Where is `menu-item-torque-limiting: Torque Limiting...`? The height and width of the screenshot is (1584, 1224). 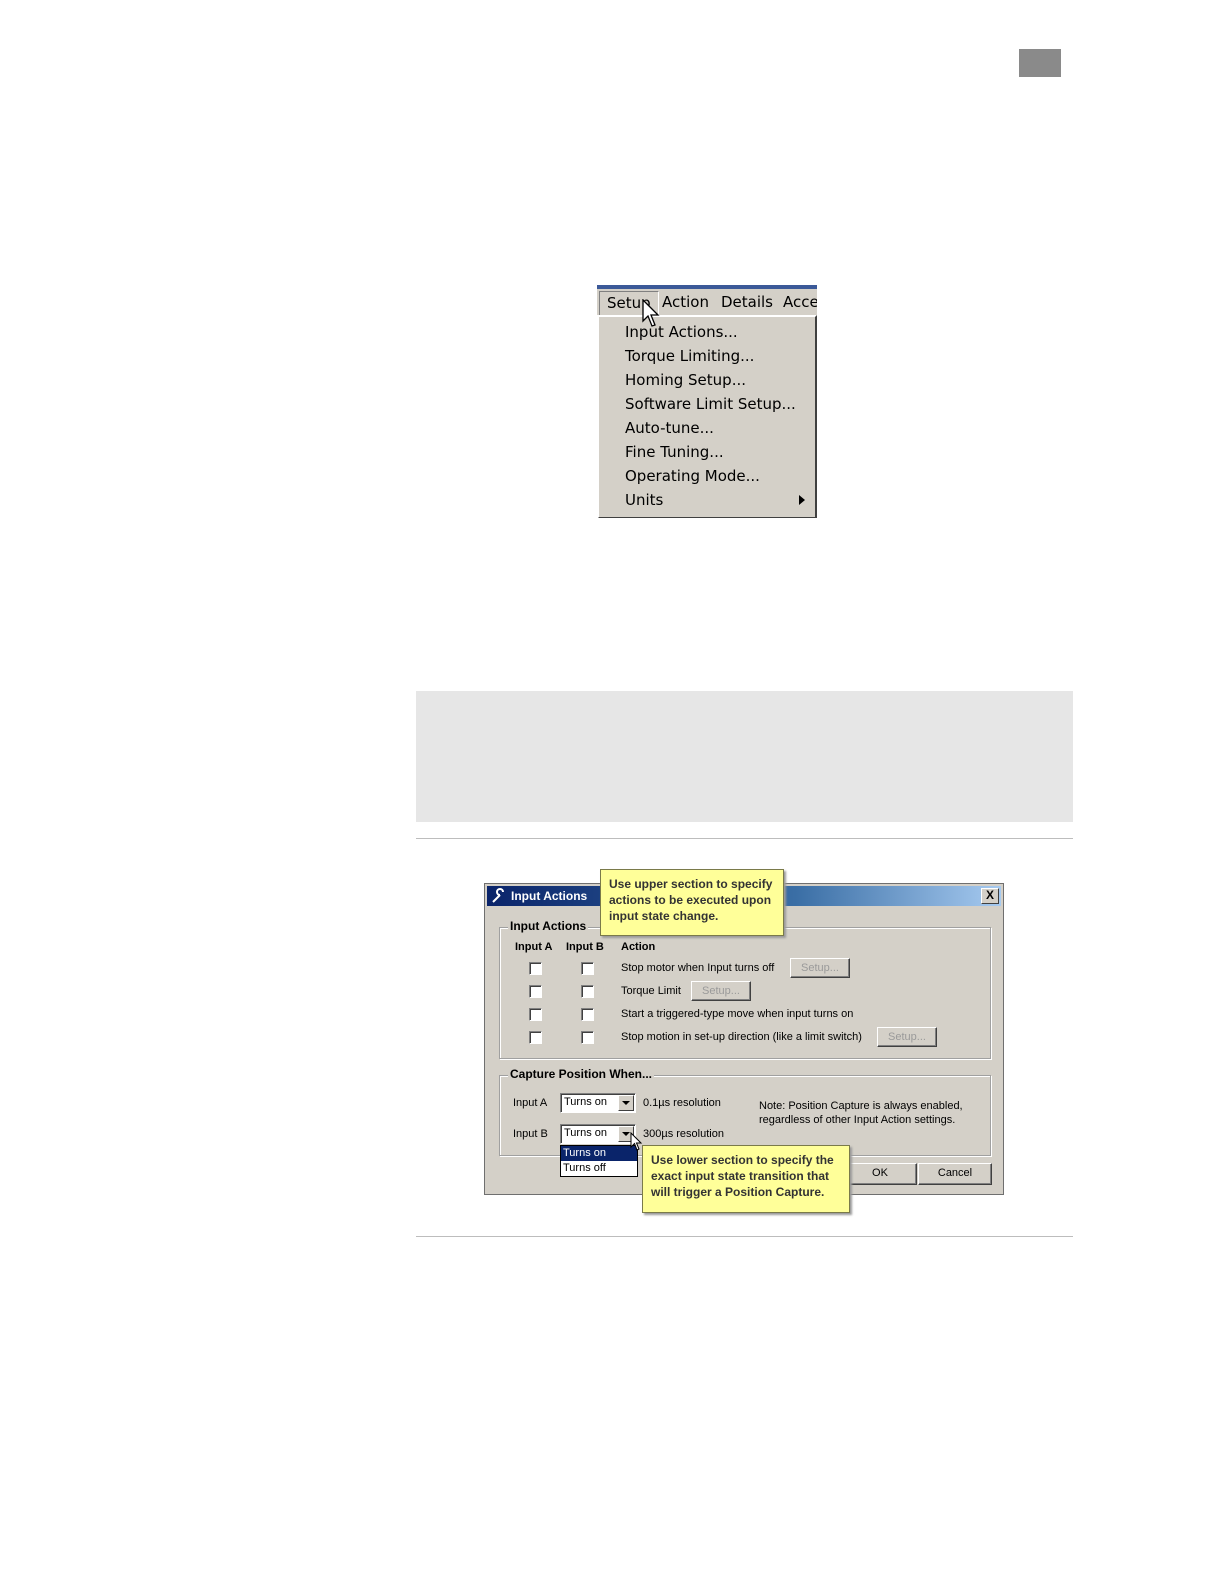 menu-item-torque-limiting: Torque Limiting... is located at coordinates (689, 356).